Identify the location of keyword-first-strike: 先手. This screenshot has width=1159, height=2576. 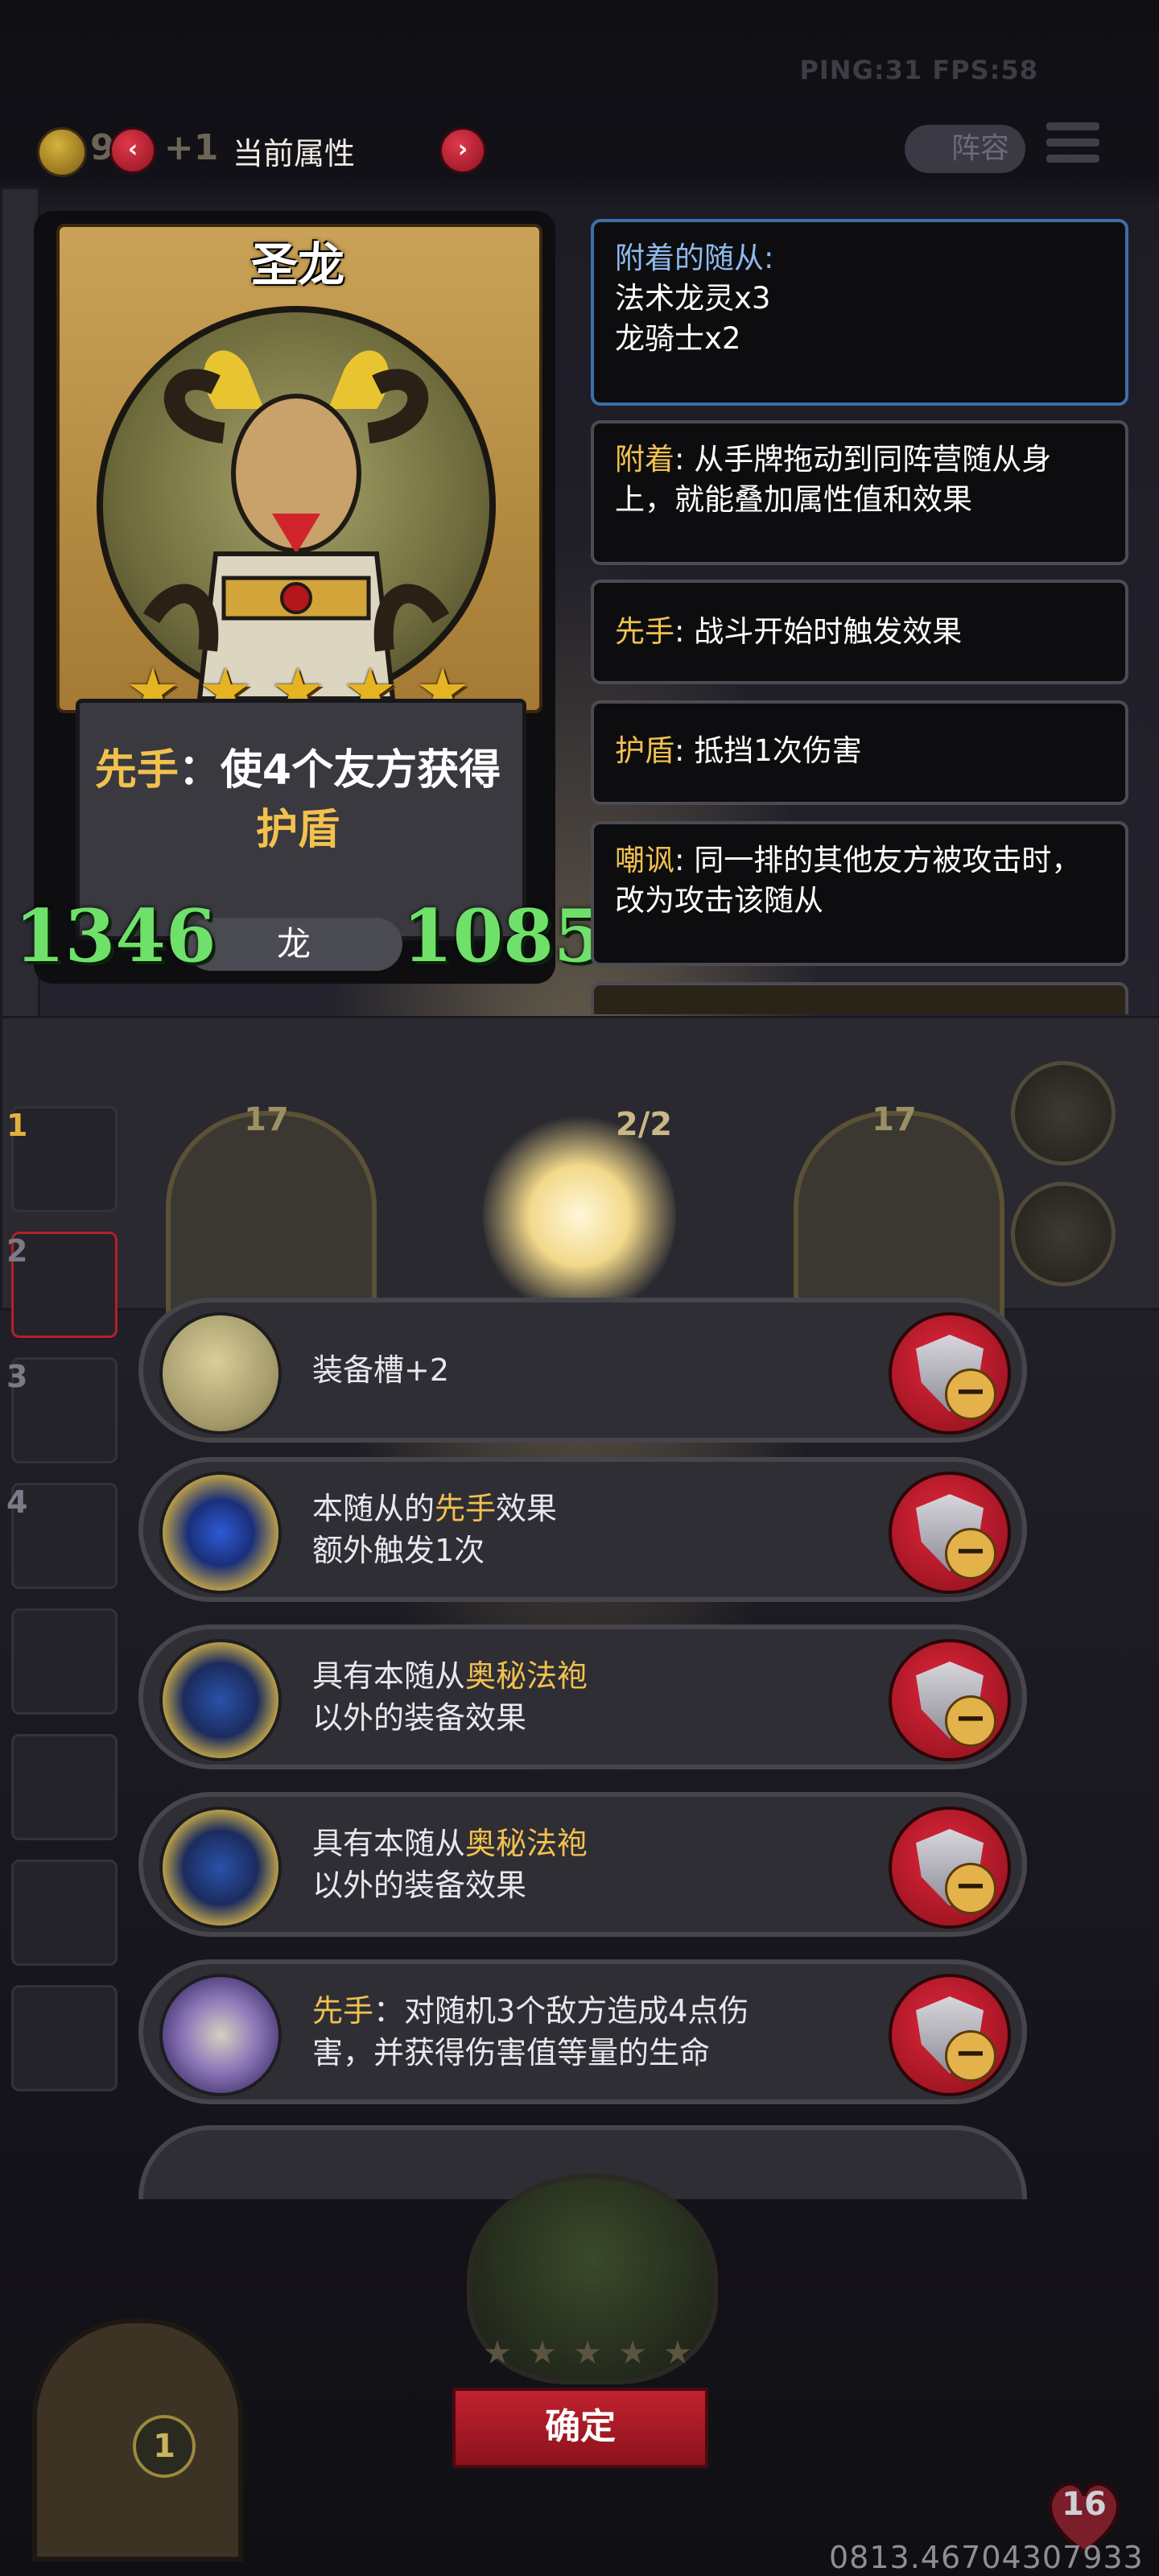
(136, 770).